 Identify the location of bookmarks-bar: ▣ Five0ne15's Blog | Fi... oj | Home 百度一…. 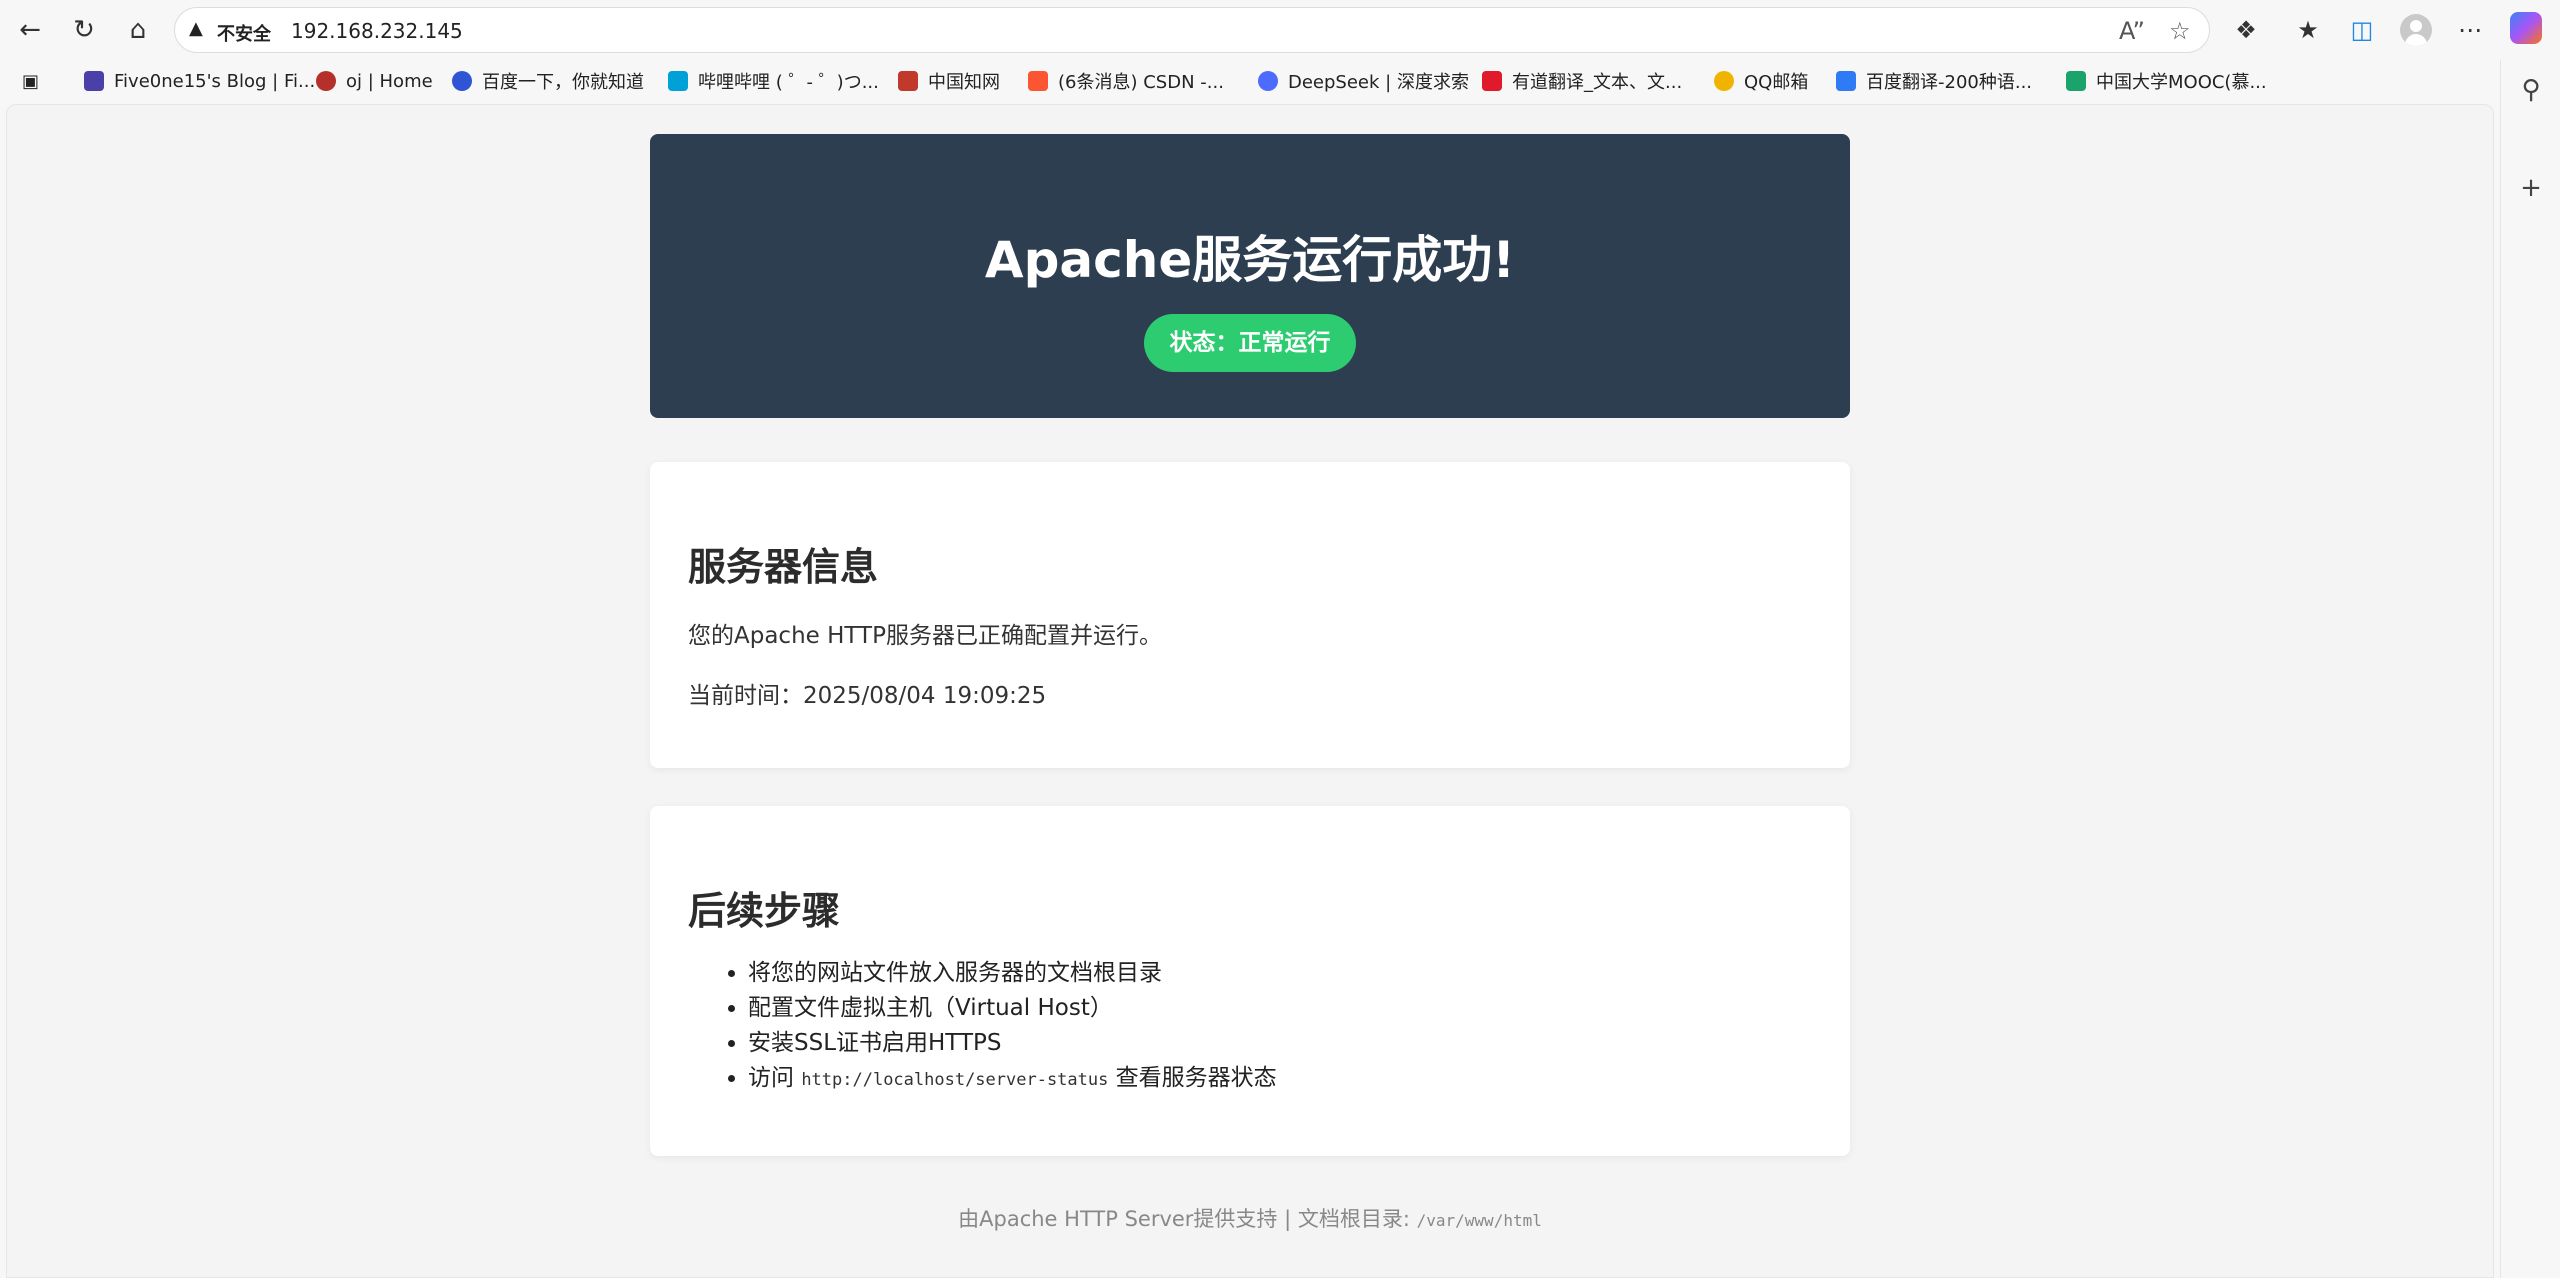
(1255, 80).